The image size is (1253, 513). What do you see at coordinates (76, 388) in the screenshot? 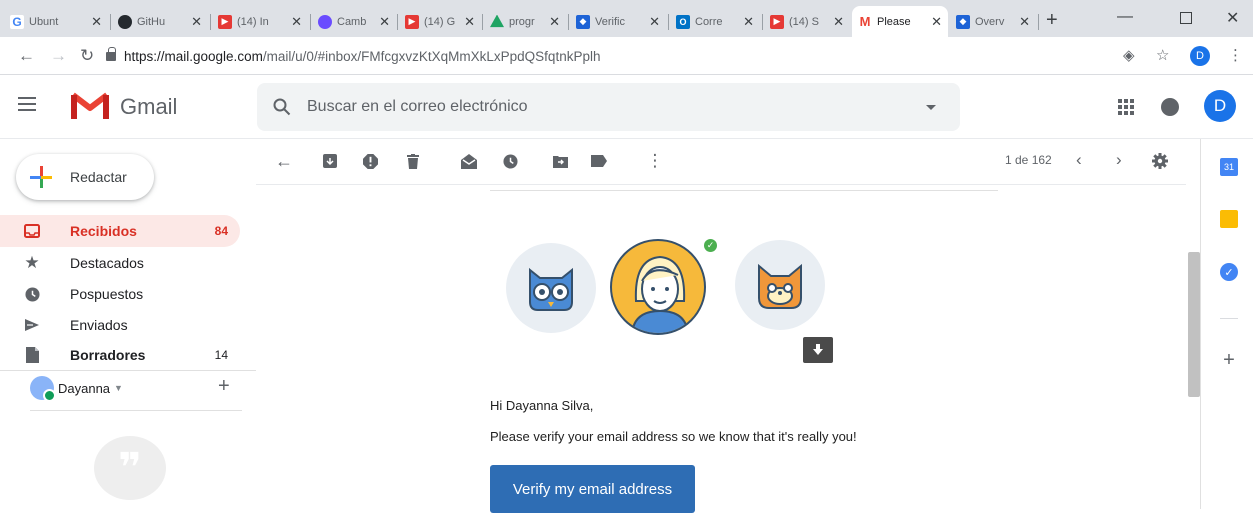
I see `hangouts-user: Dayanna ▼` at bounding box center [76, 388].